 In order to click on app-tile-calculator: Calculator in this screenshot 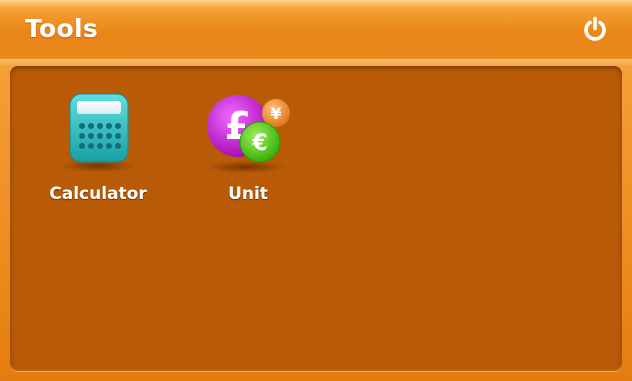, I will do `click(98, 138)`.